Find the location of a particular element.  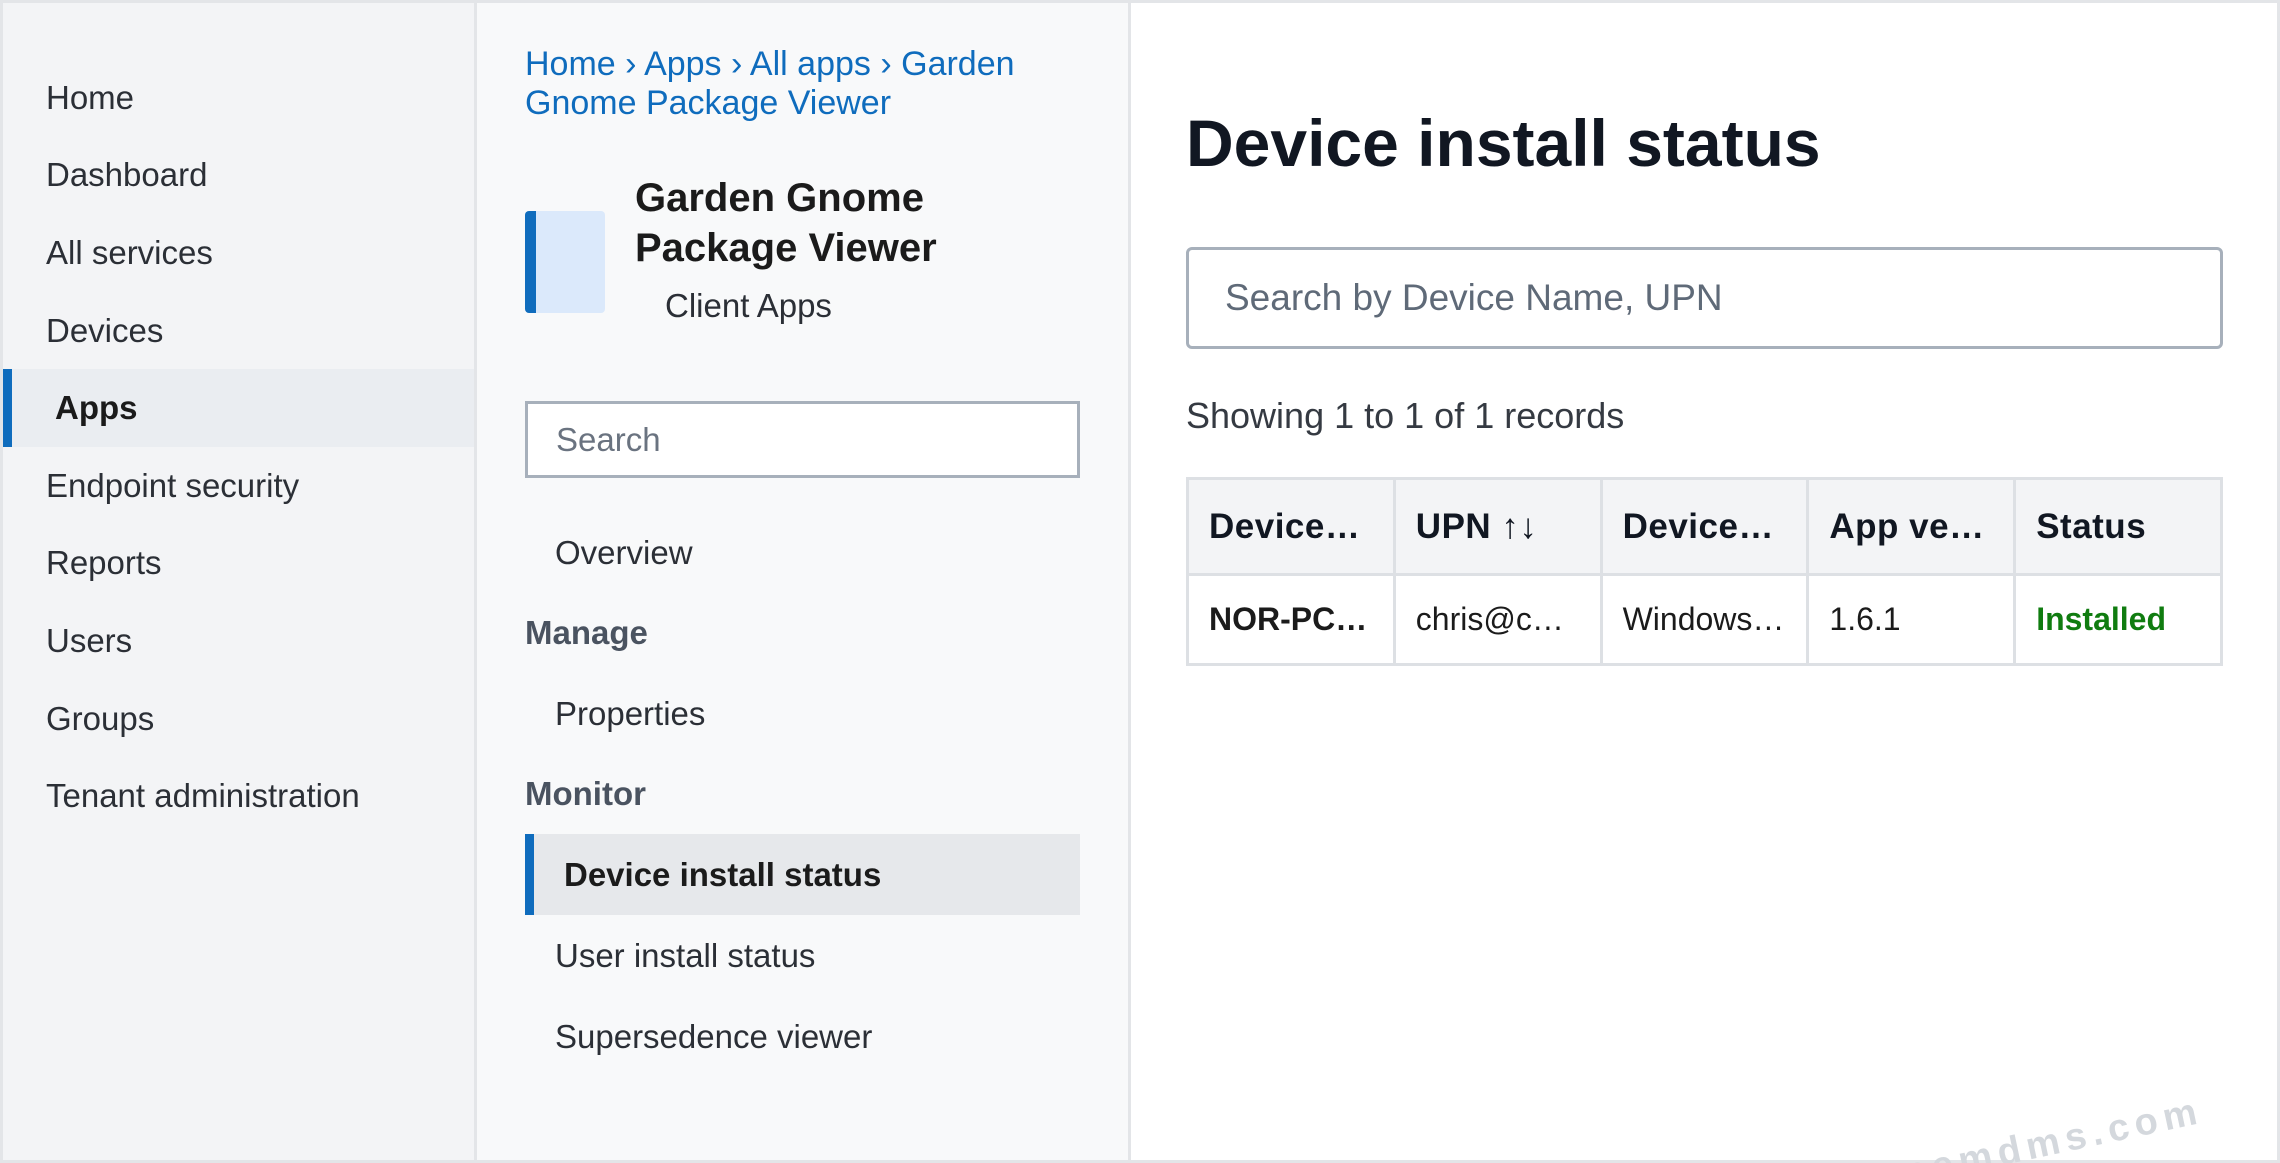

table-header-row: Device… UPN ↑↓ Device… App ve… Status is located at coordinates (1704, 526).